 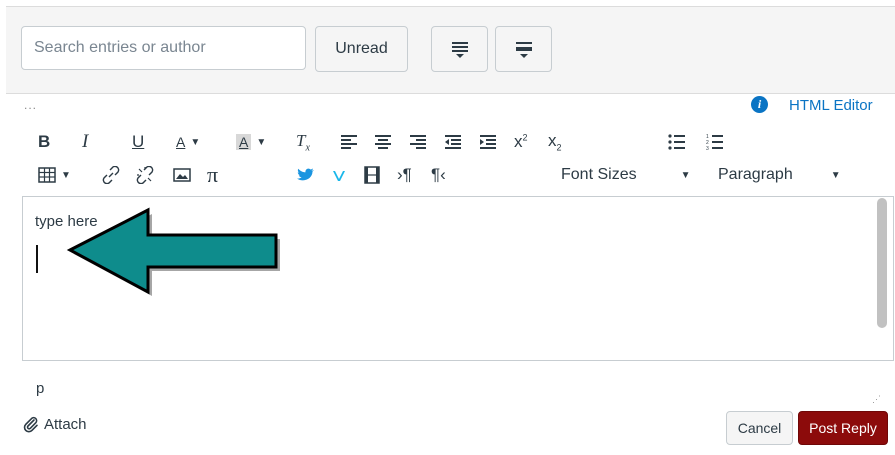 What do you see at coordinates (47, 175) in the screenshot?
I see `table-icon` at bounding box center [47, 175].